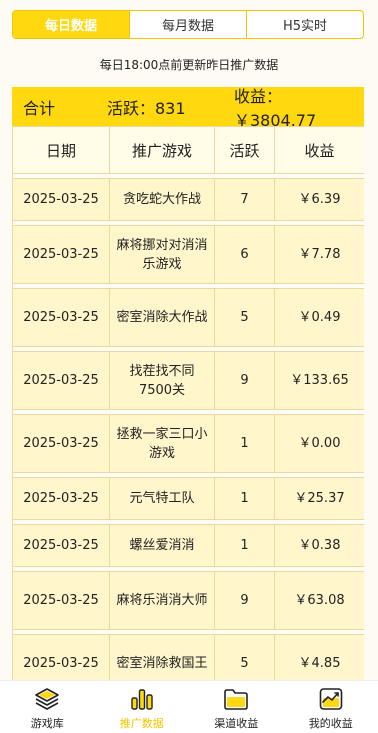 The height and width of the screenshot is (733, 378). Describe the element at coordinates (162, 199) in the screenshot. I see `cell-game: 贪吃蛇大作战` at that location.